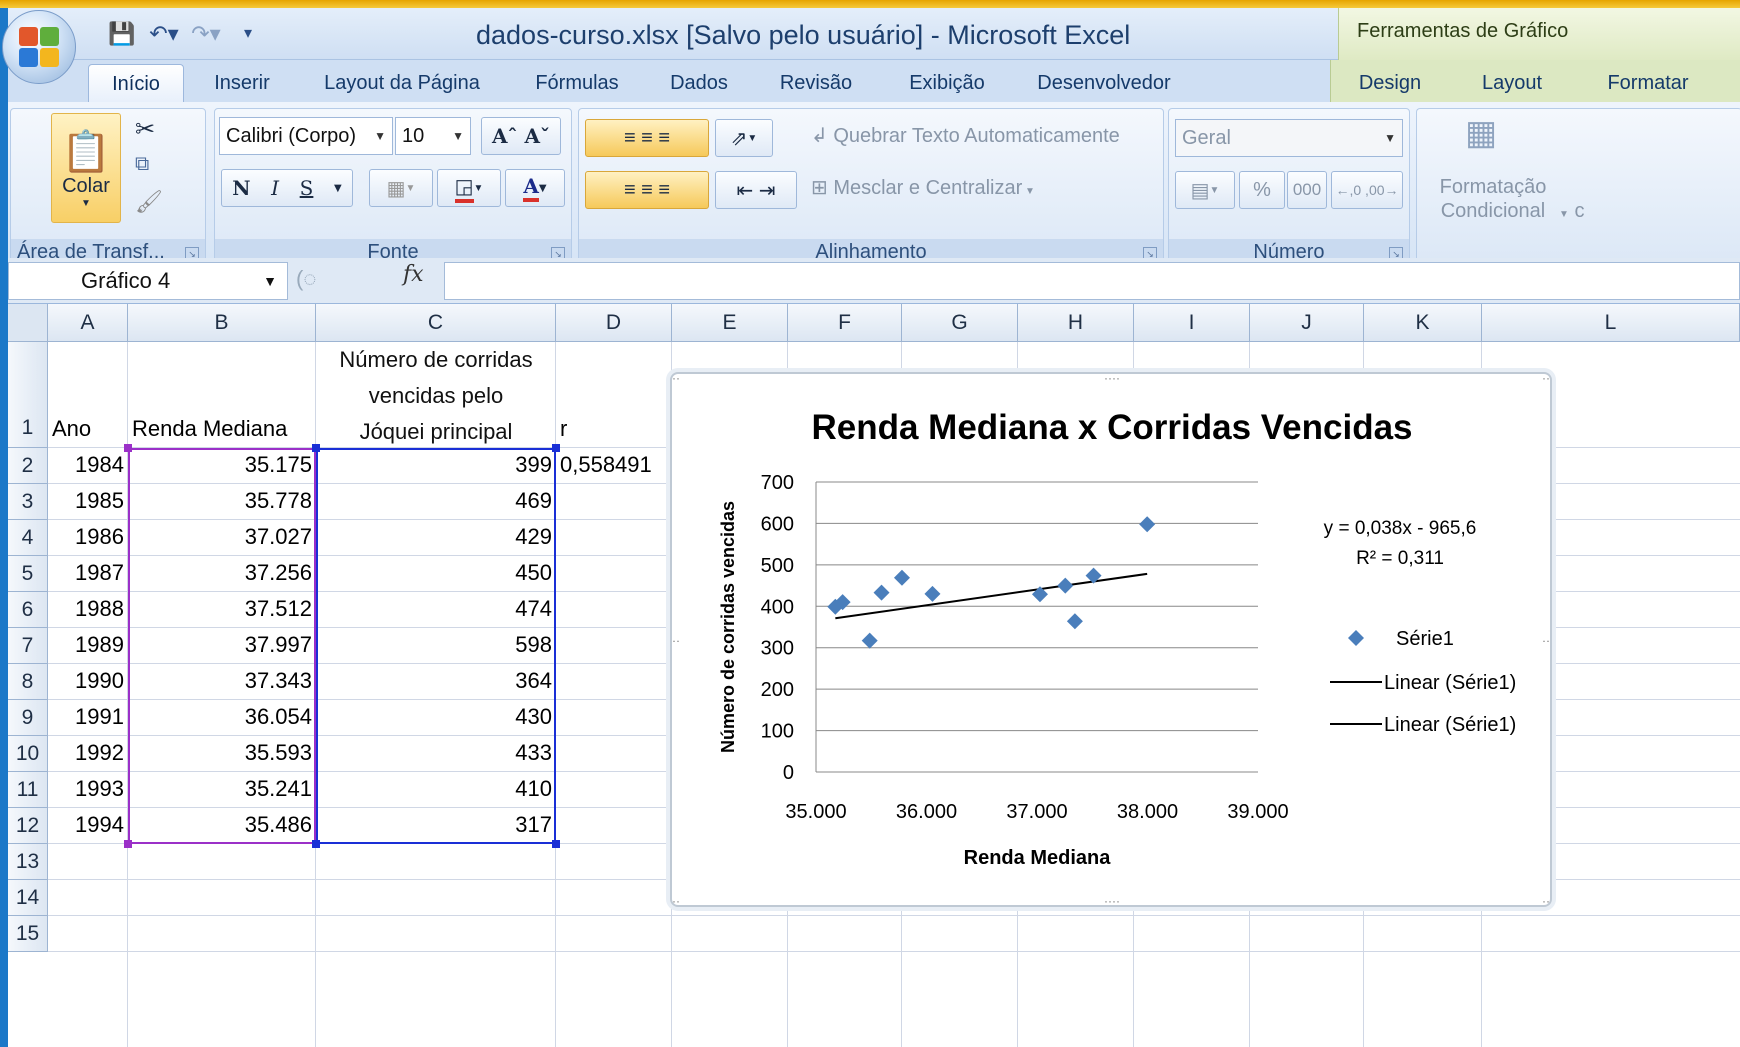 Image resolution: width=1740 pixels, height=1047 pixels. What do you see at coordinates (222, 323) in the screenshot?
I see `column-header-b: B` at bounding box center [222, 323].